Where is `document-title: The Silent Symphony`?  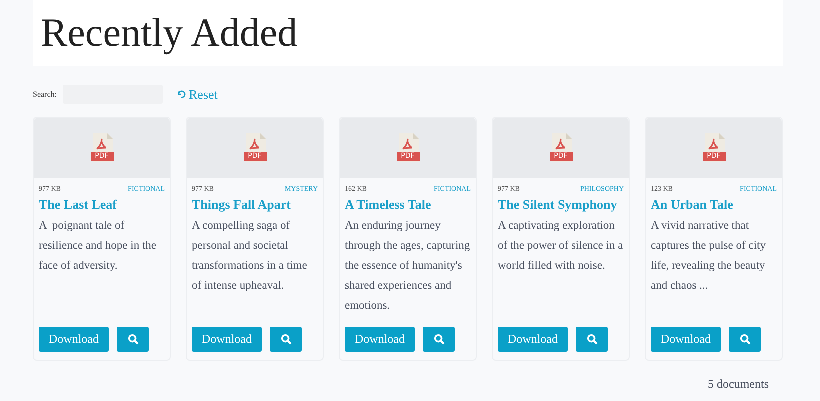
document-title: The Silent Symphony is located at coordinates (561, 205).